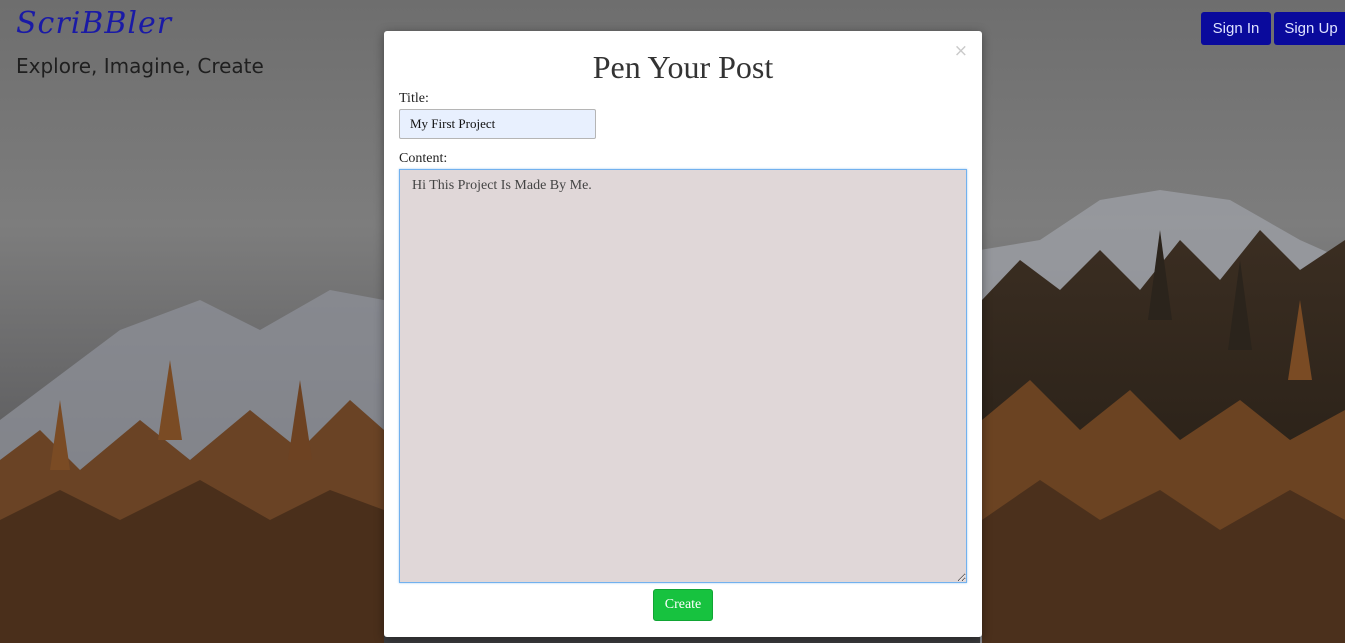 This screenshot has height=643, width=1345. I want to click on sign-in-button: Sign In, so click(1236, 28).